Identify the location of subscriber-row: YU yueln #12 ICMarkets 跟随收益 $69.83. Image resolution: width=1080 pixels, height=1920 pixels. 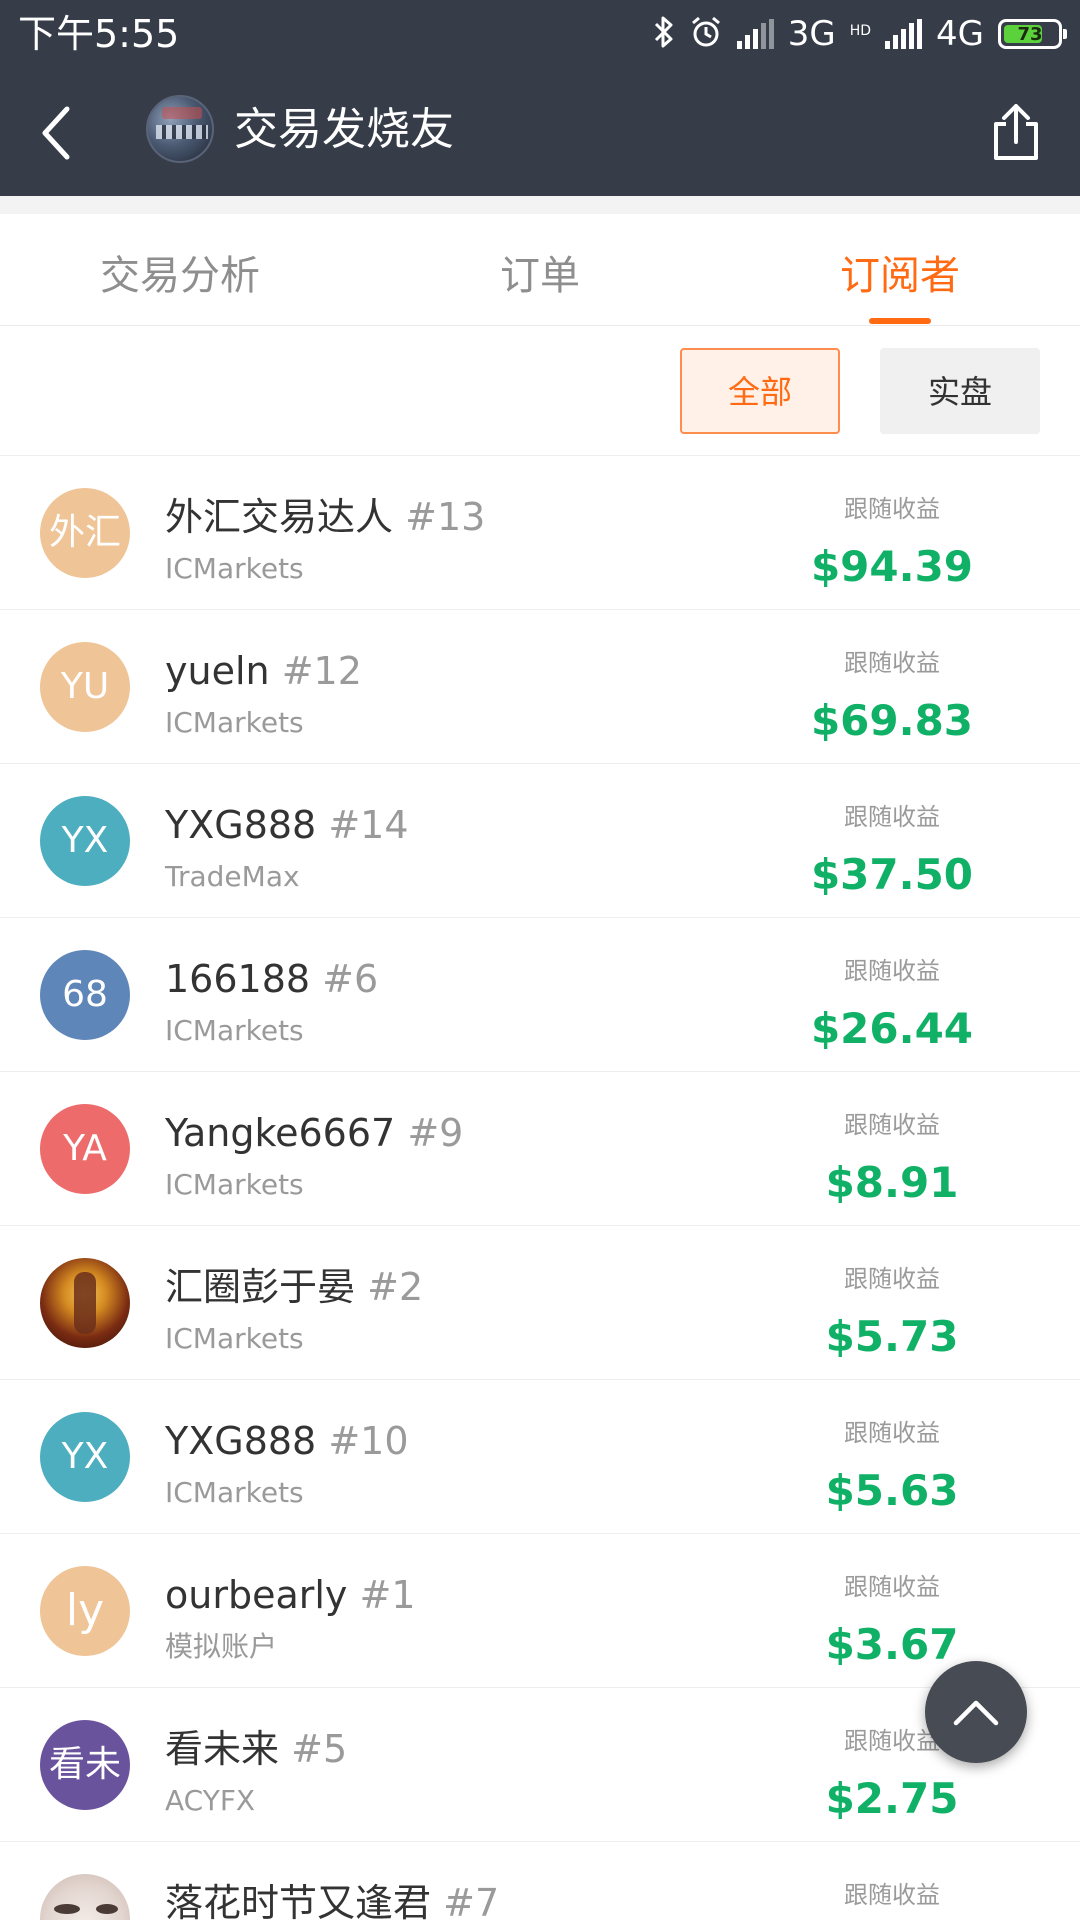
(540, 687).